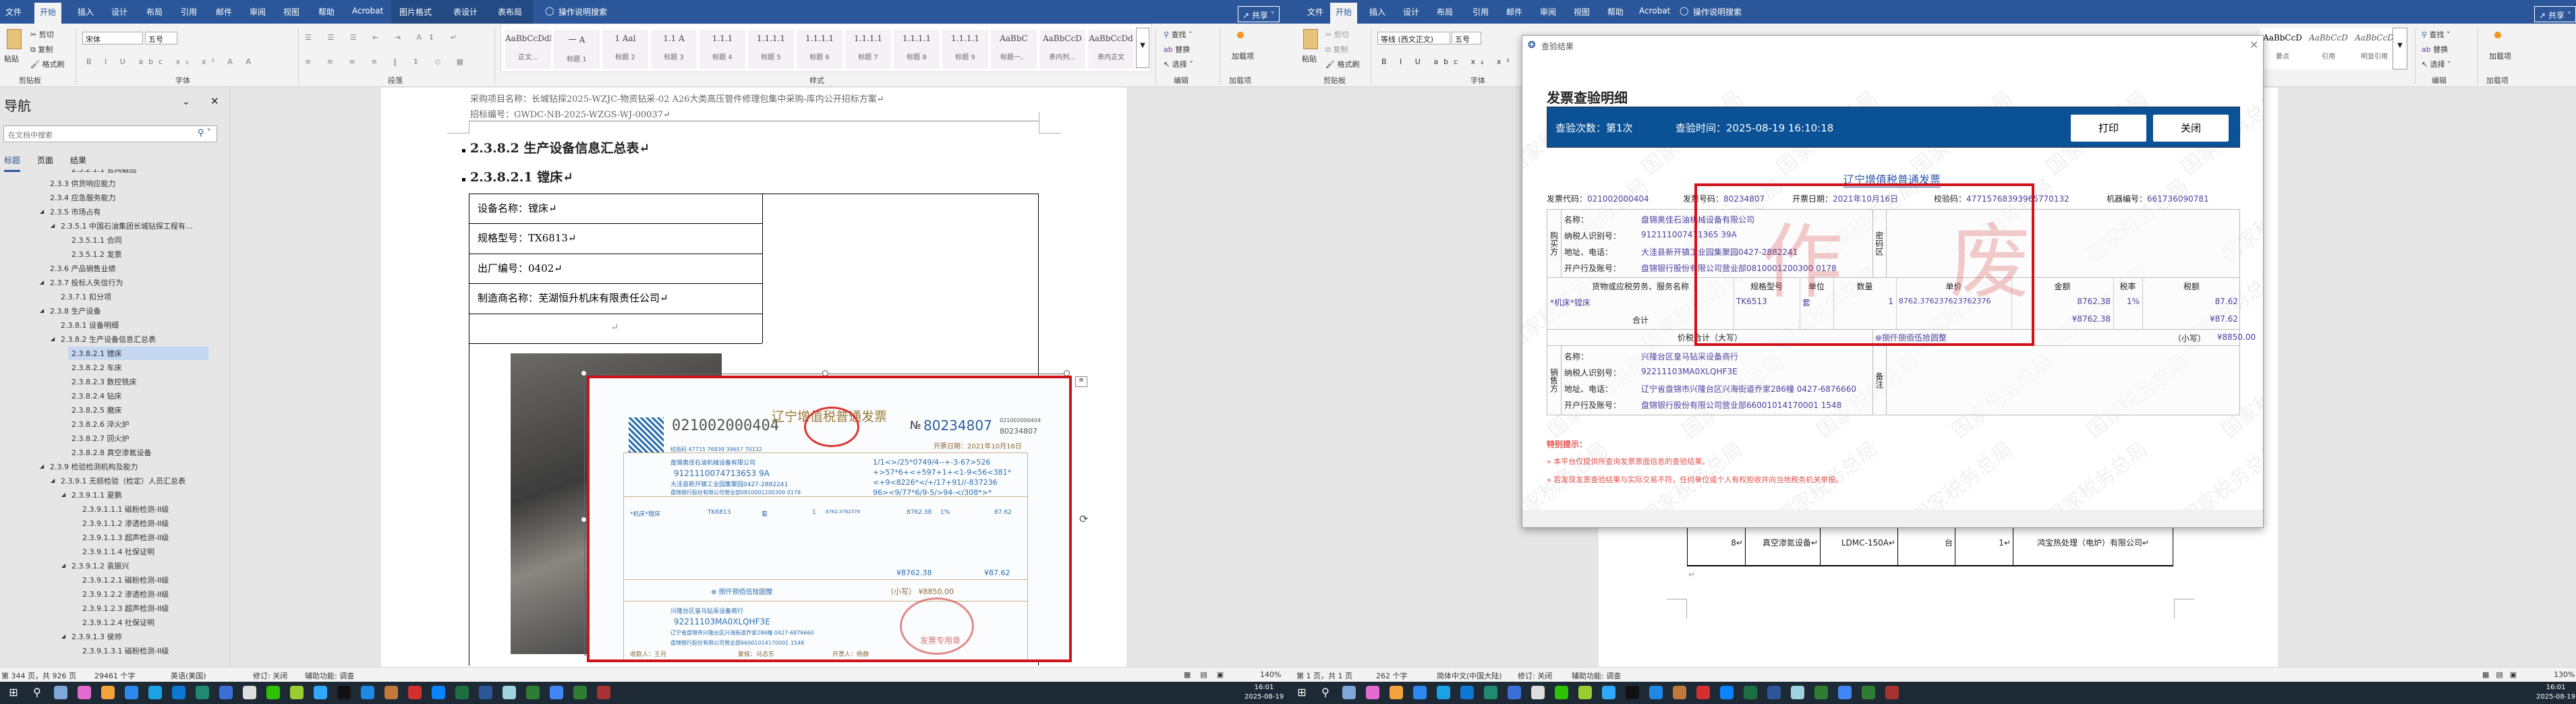 Image resolution: width=2576 pixels, height=704 pixels. I want to click on nav-close-icon: ✕, so click(214, 101).